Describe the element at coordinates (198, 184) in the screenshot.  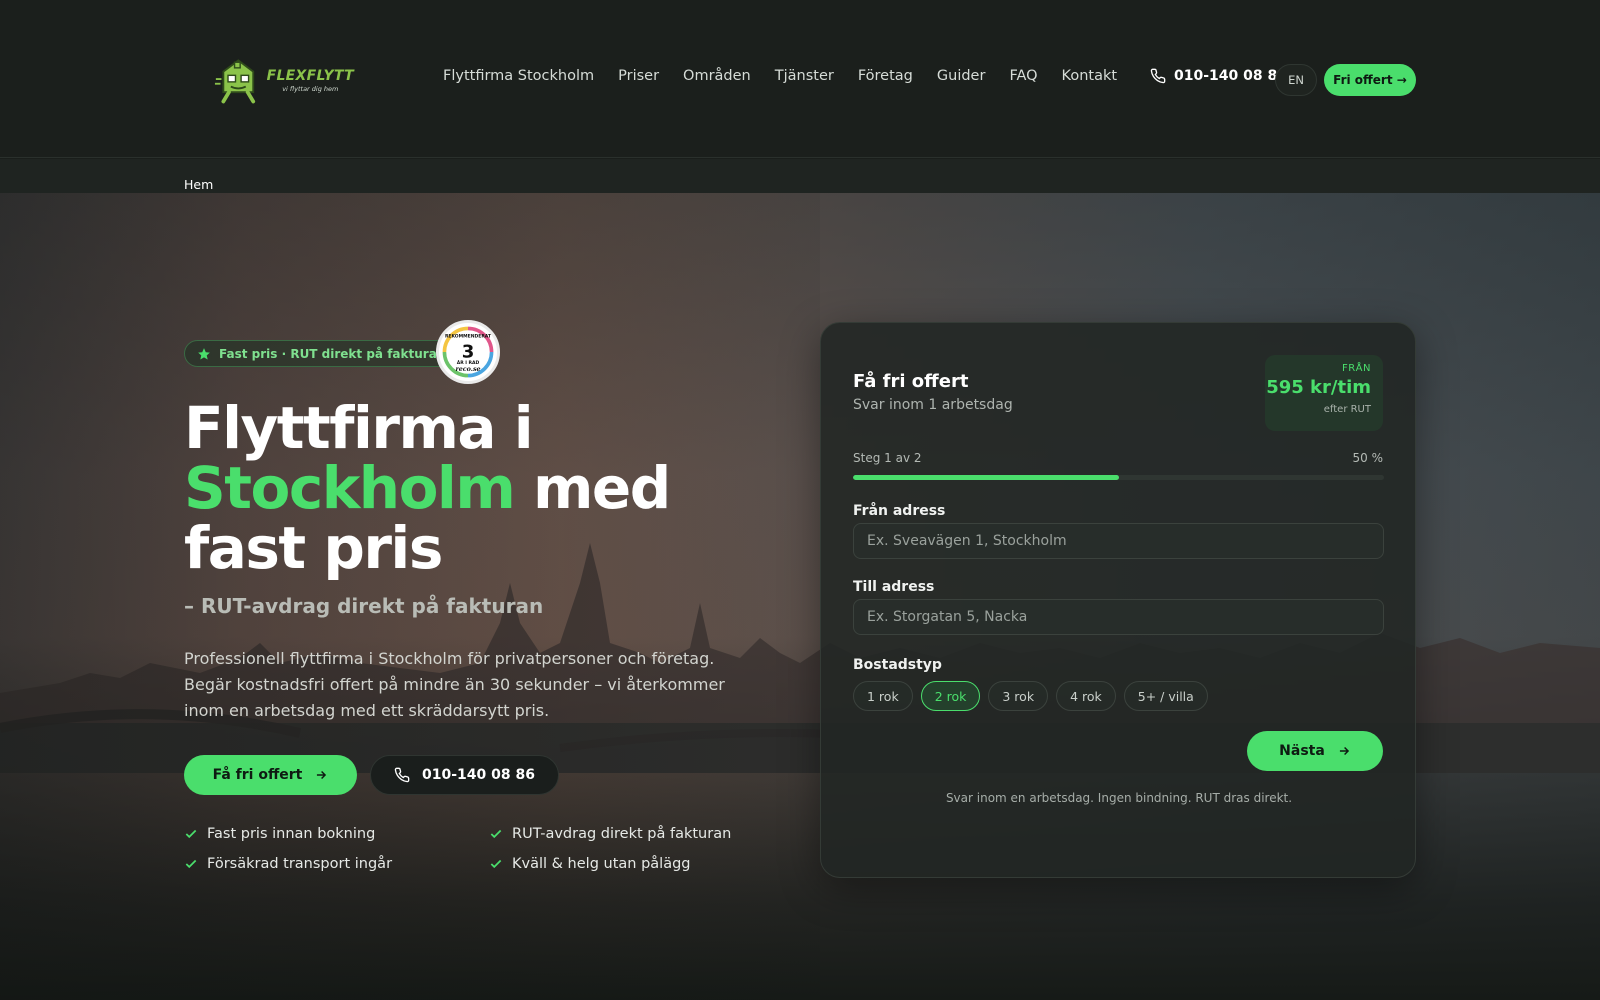
I see `breadcrumb-home: Hem` at that location.